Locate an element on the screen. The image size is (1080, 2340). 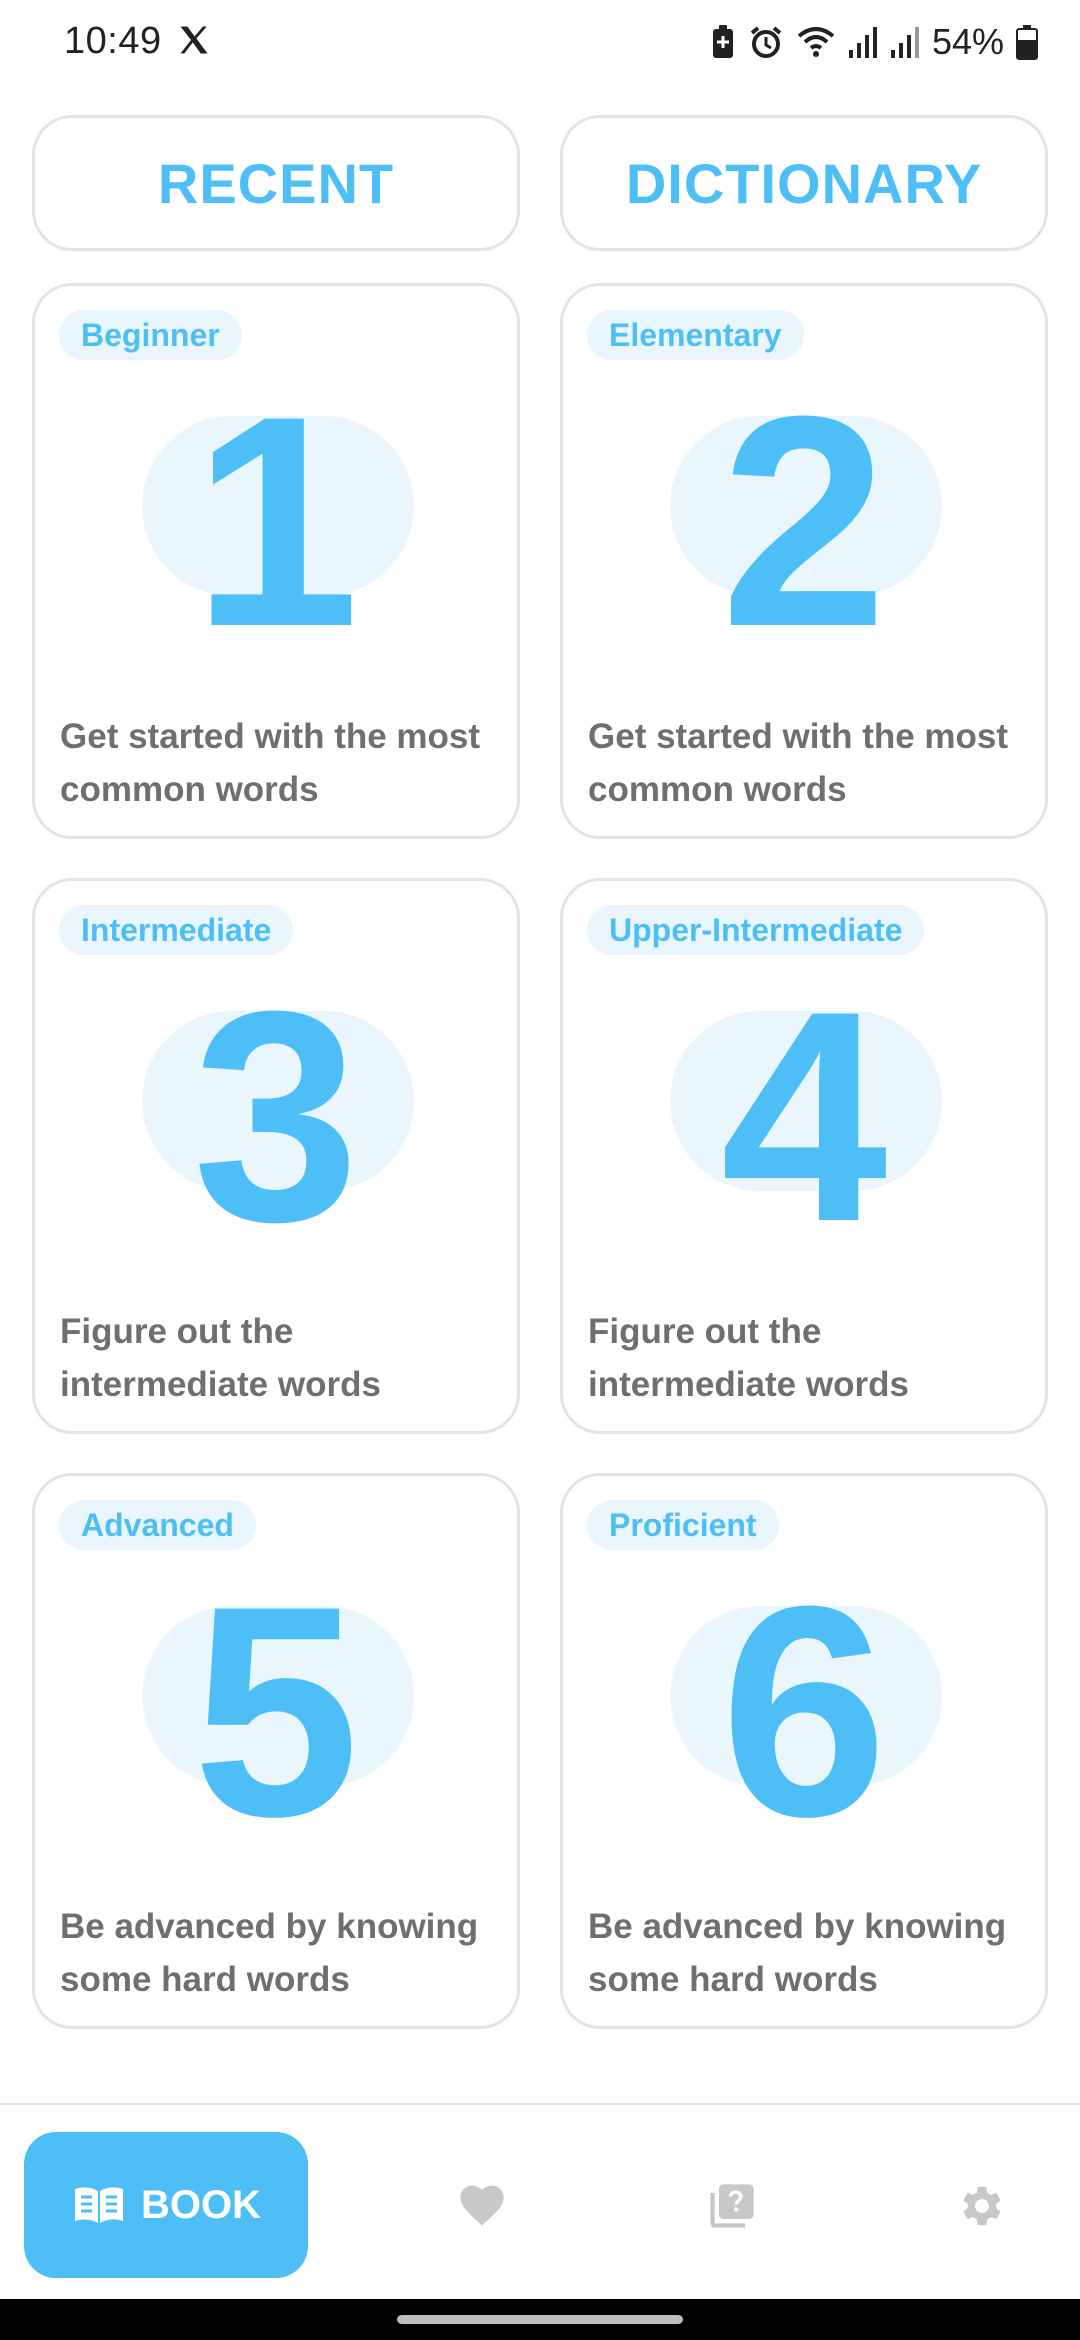
level-number: 4 is located at coordinates (804, 1116).